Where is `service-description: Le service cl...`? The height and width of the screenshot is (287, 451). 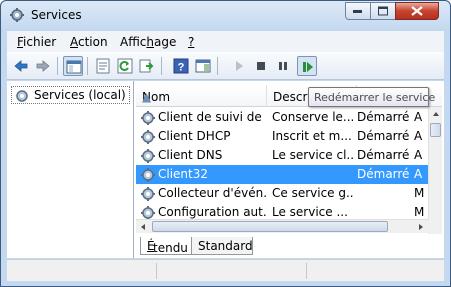
service-description: Le service cl... is located at coordinates (313, 155).